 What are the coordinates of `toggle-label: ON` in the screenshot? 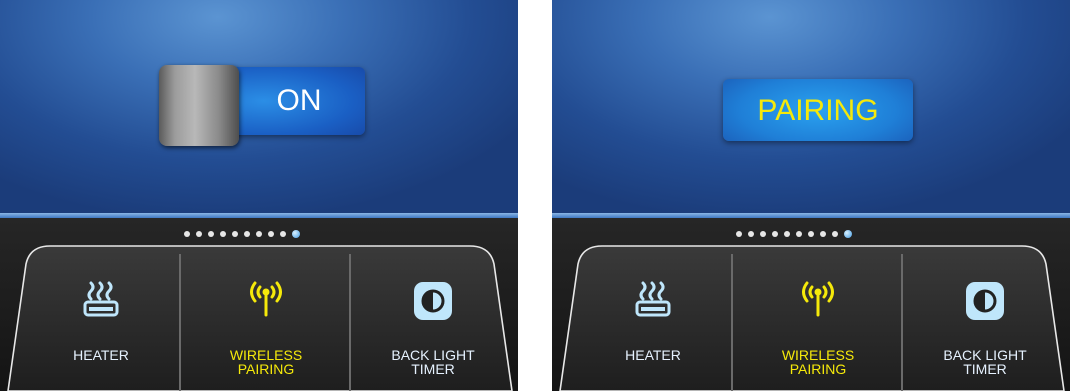 It's located at (299, 100).